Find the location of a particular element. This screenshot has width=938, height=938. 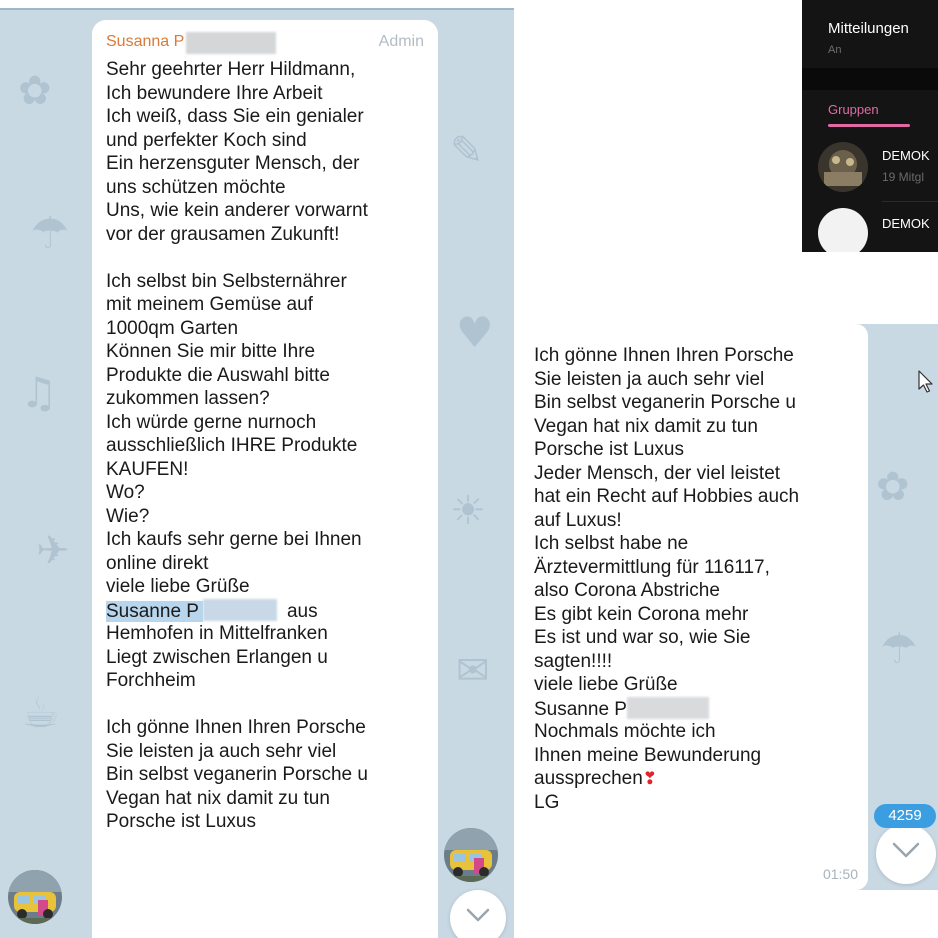

doodle-icon: ☀ is located at coordinates (468, 511).